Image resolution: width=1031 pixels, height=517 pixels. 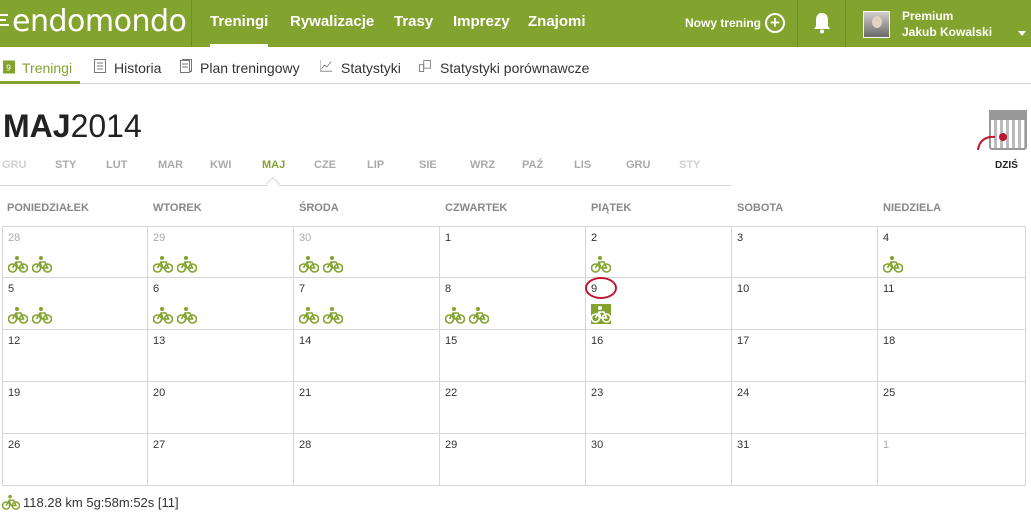 I want to click on month-tab: LIP, so click(x=375, y=165).